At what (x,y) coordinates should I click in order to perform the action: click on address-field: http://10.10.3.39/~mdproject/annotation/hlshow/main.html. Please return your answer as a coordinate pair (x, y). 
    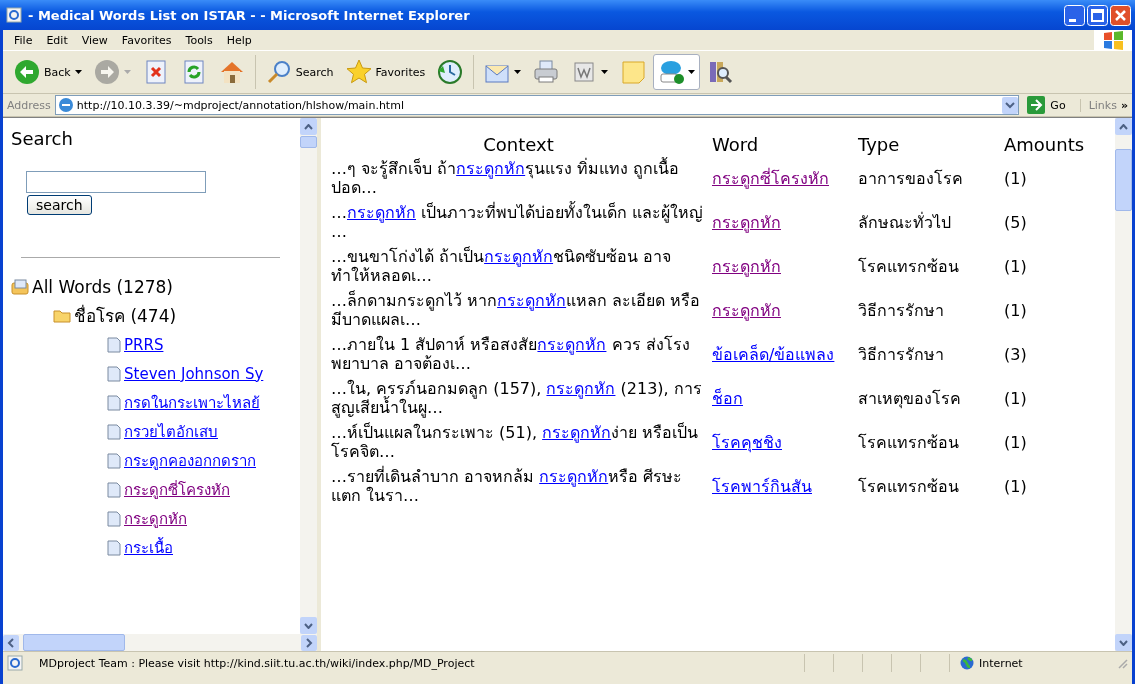
    Looking at the image, I should click on (538, 105).